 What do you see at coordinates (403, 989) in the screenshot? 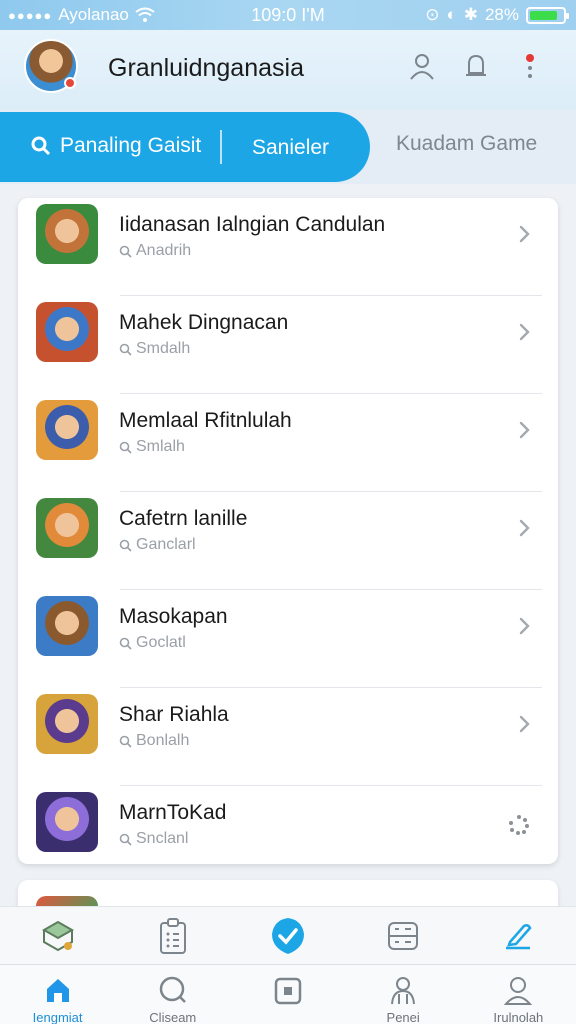
I see `people-icon` at bounding box center [403, 989].